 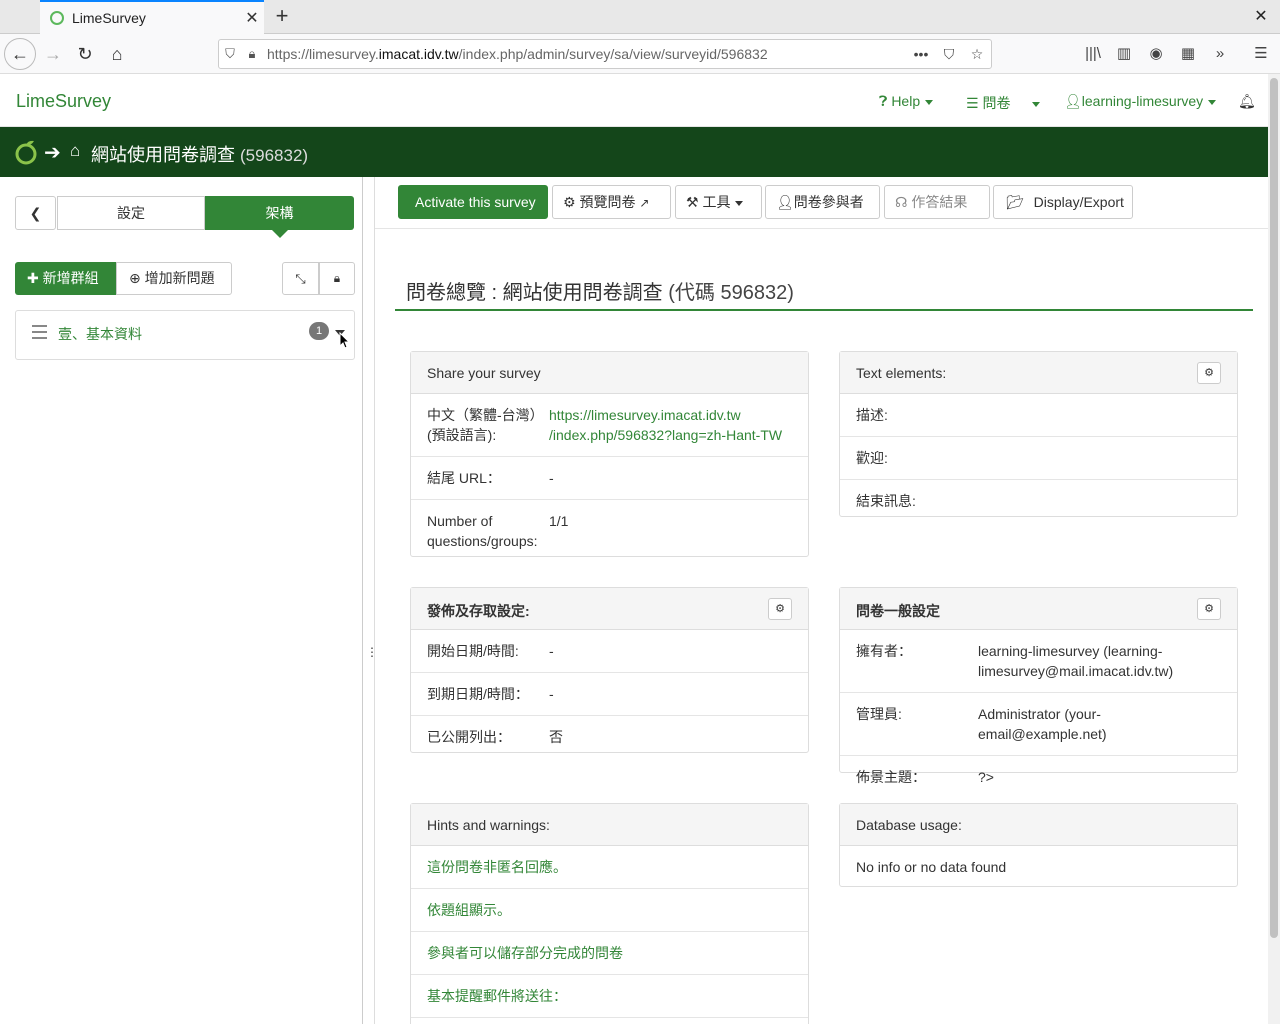 I want to click on public-listing-row: 已公開列出： 否, so click(x=609, y=737).